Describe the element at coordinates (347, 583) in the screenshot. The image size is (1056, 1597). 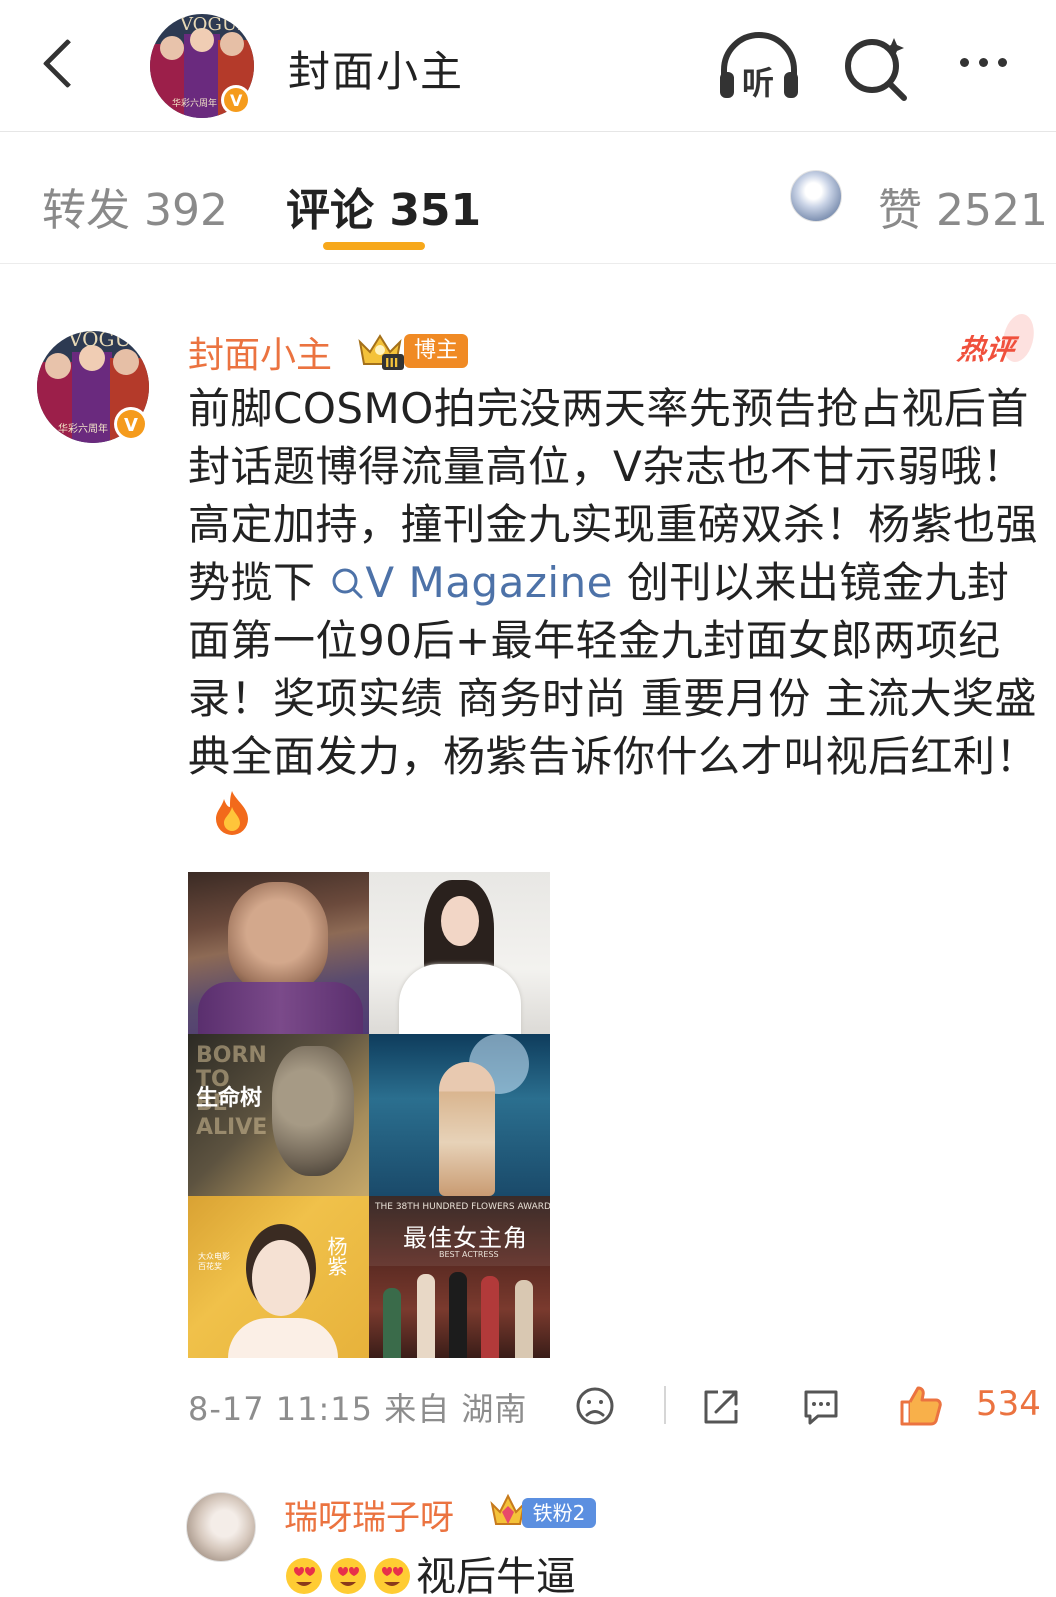
I see `link-search-icon` at that location.